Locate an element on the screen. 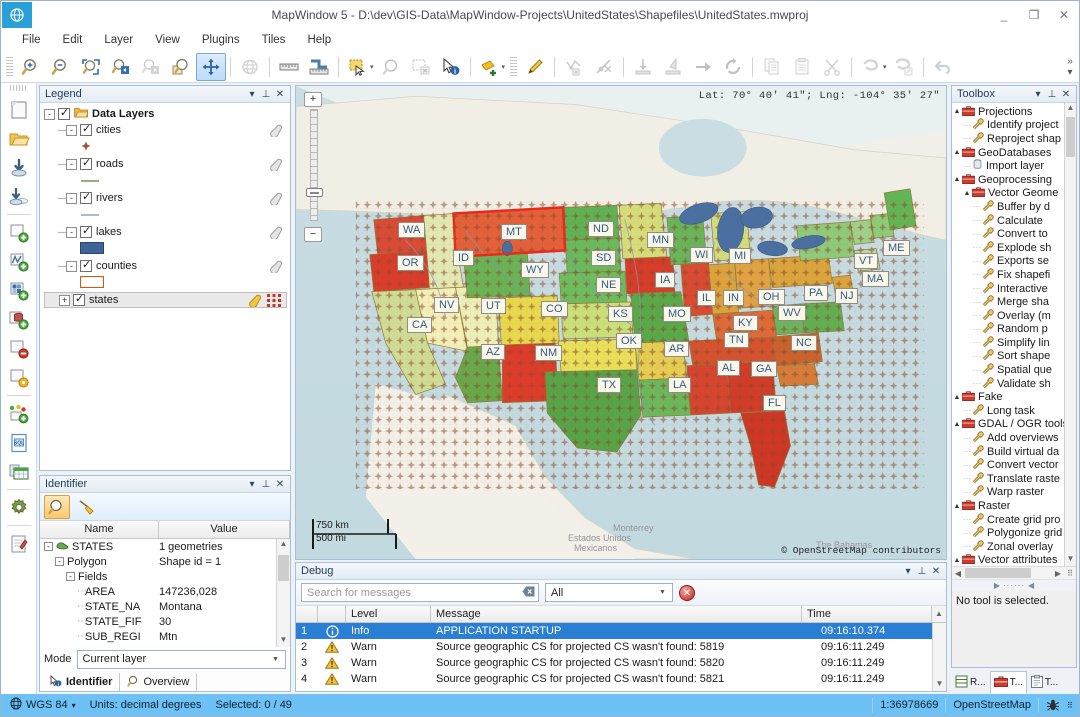 The width and height of the screenshot is (1080, 717). debug-dropdown-icon: ▾ is located at coordinates (908, 571).